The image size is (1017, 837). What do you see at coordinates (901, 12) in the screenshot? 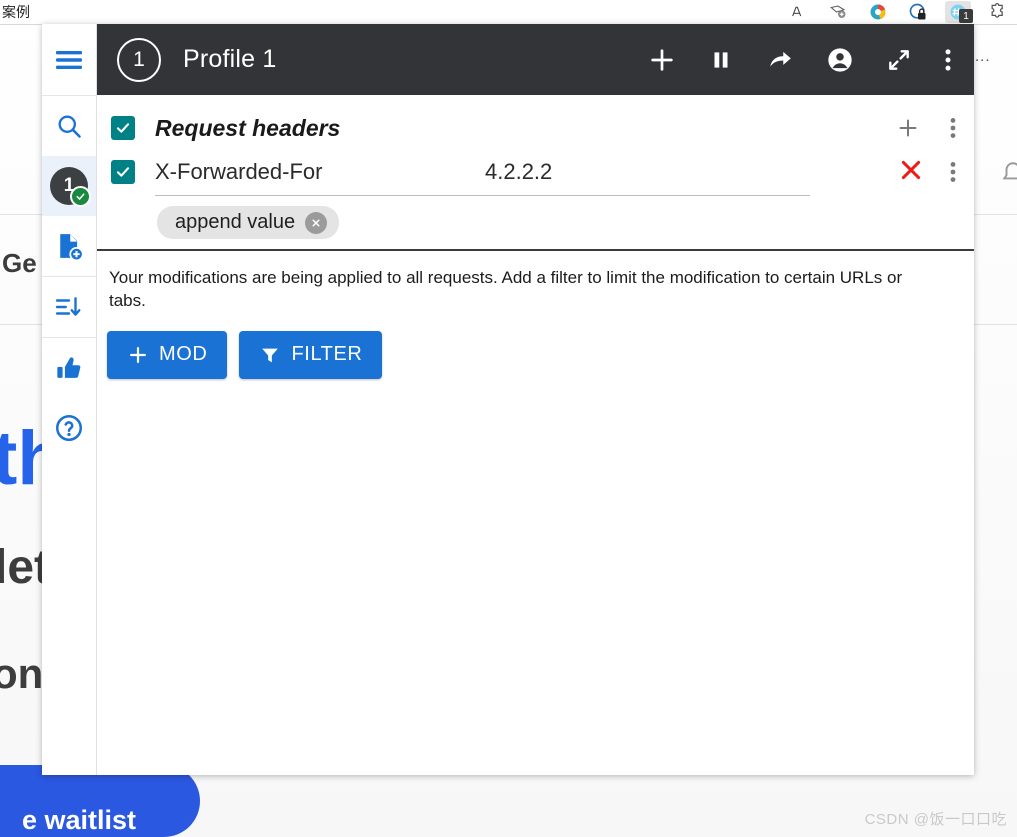
I see `extension-icons: 1` at bounding box center [901, 12].